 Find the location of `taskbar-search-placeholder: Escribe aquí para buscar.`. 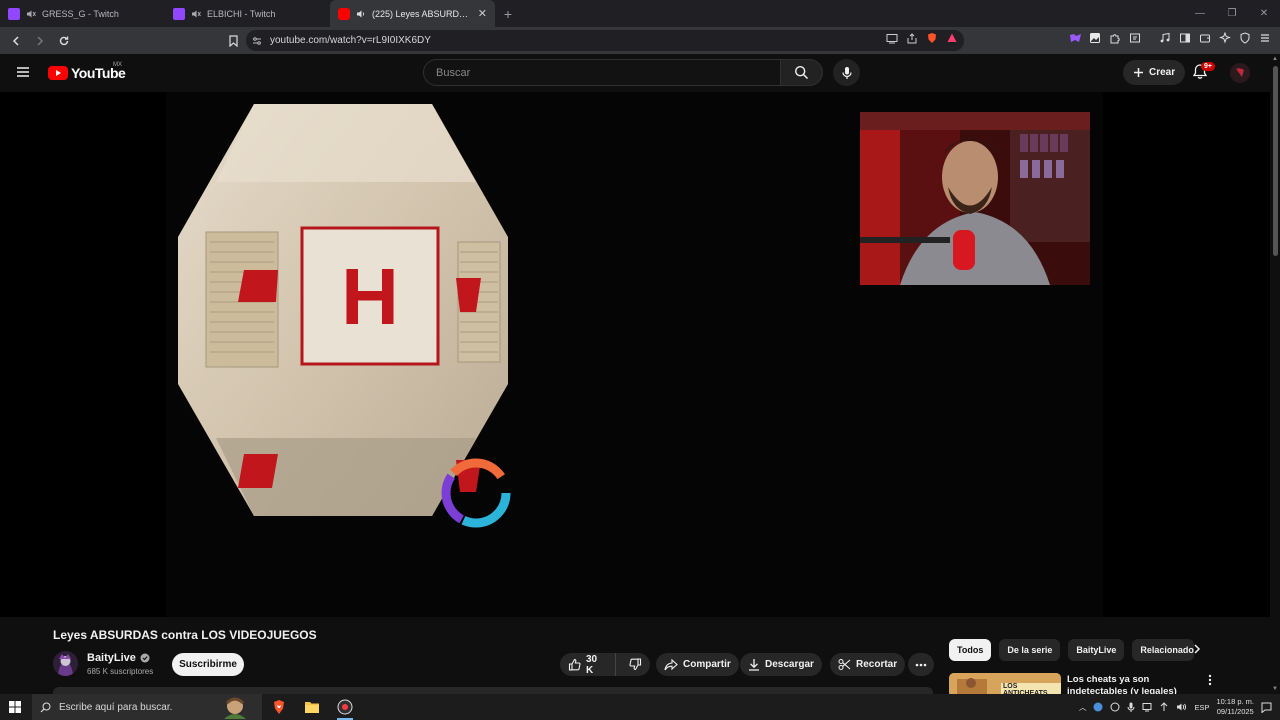

taskbar-search-placeholder: Escribe aquí para buscar. is located at coordinates (116, 707).